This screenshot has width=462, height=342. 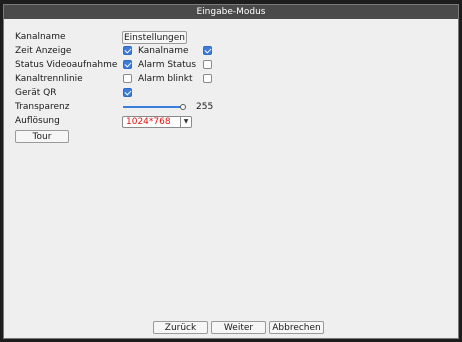 I want to click on geraet-qr-label: Gerät QR, so click(x=36, y=93).